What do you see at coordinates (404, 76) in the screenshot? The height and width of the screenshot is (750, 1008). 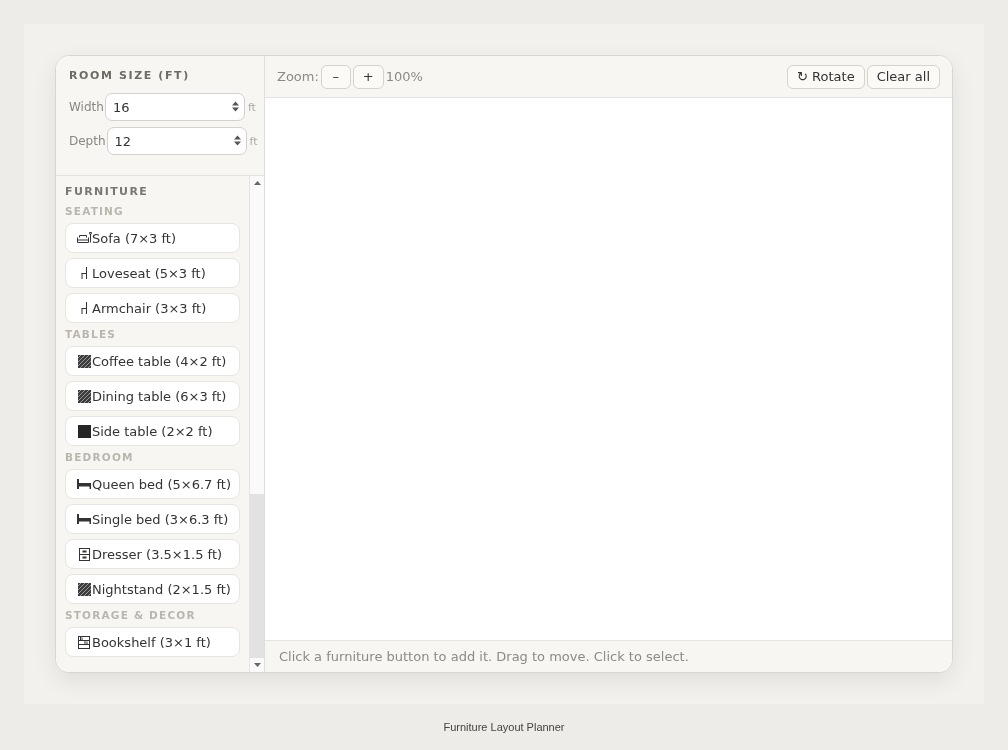 I see `zoom-level: 100%` at bounding box center [404, 76].